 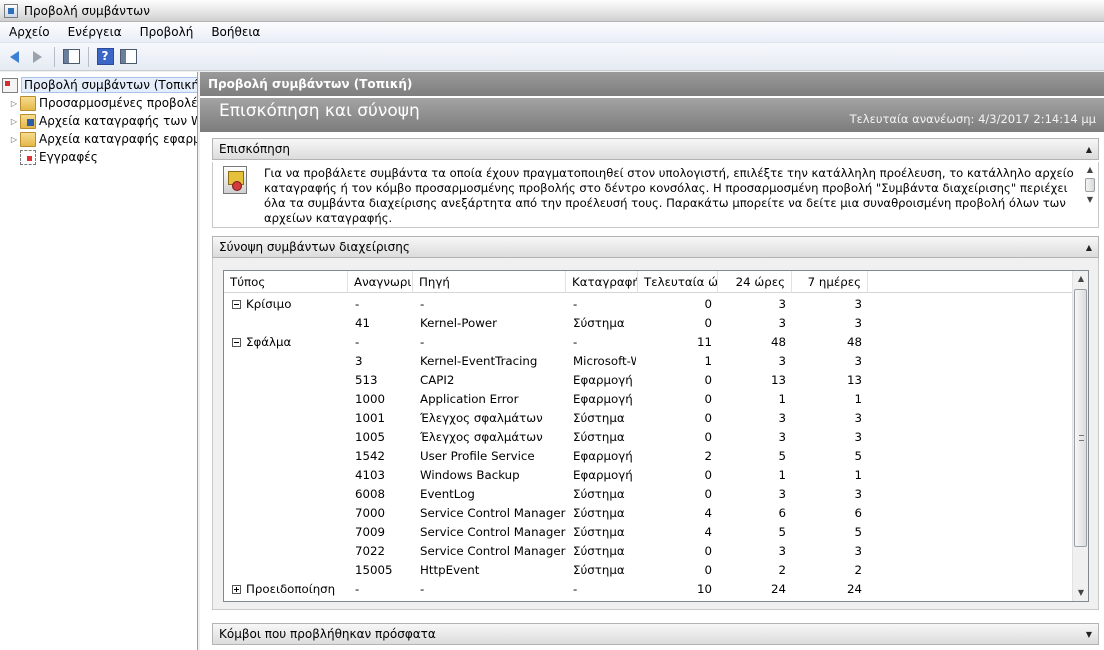 I want to click on menu-view: Προβολή, so click(x=167, y=32).